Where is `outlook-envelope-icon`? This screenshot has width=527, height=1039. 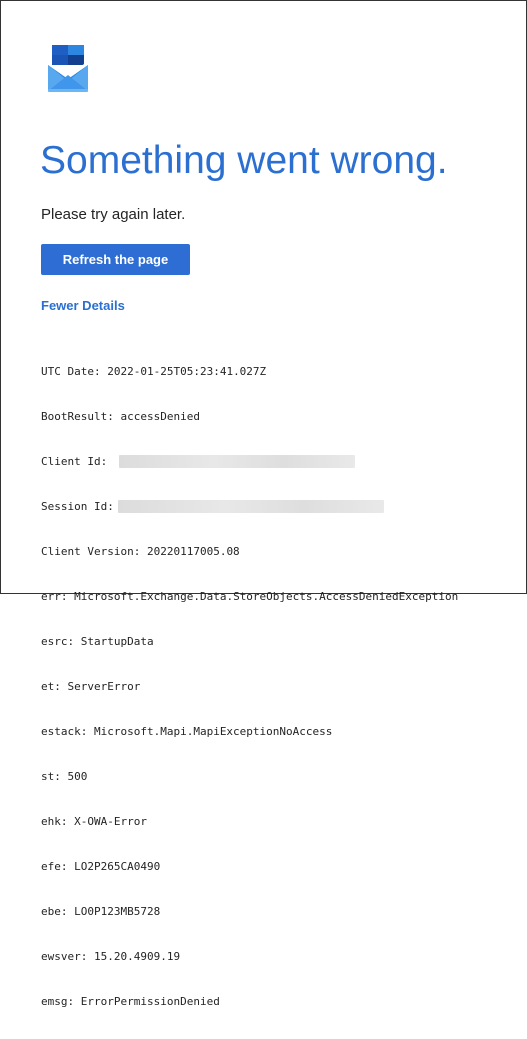 outlook-envelope-icon is located at coordinates (68, 69).